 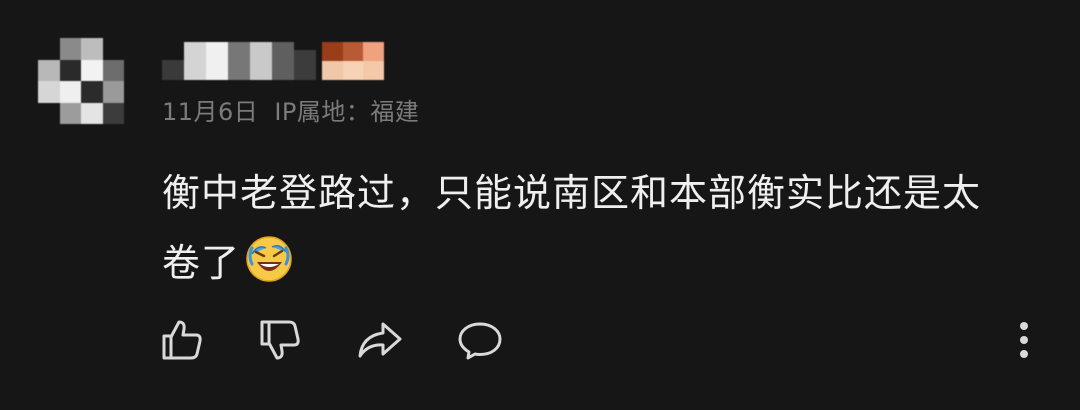 I want to click on username, so click(x=239, y=61).